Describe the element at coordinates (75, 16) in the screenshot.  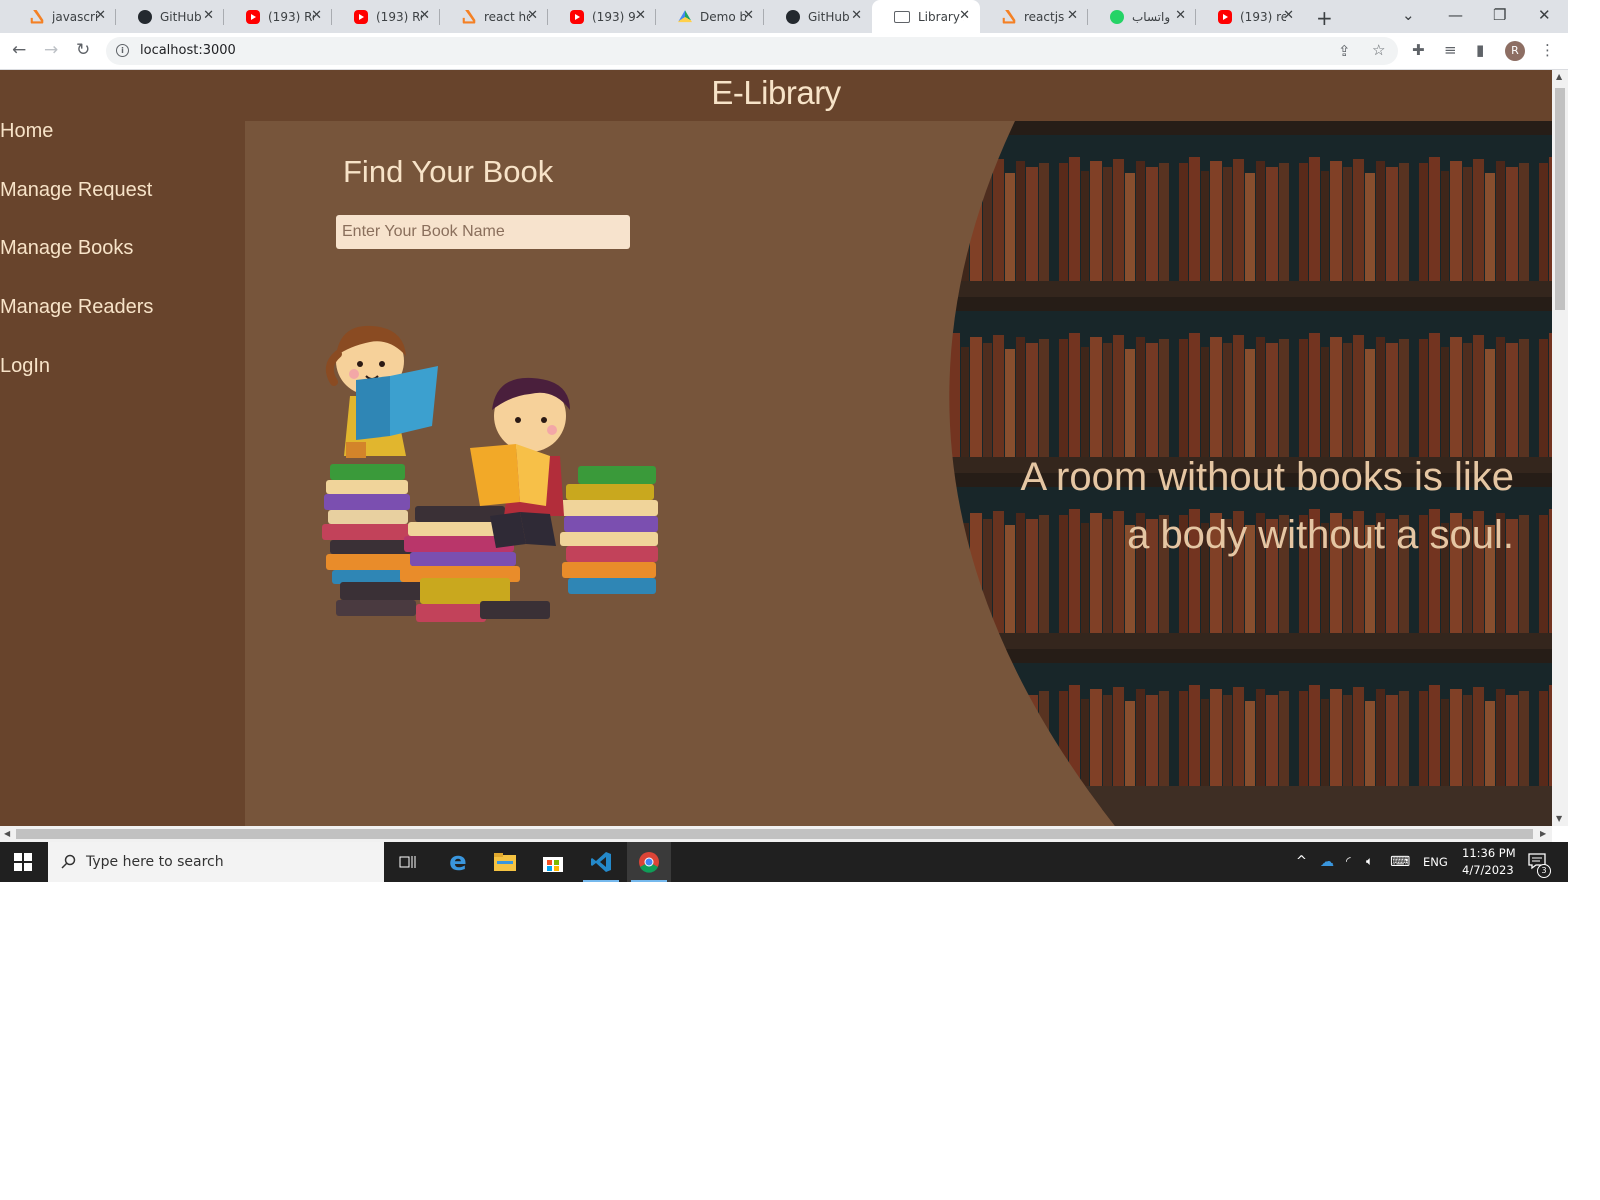
I see `tab-title: javascrip` at that location.